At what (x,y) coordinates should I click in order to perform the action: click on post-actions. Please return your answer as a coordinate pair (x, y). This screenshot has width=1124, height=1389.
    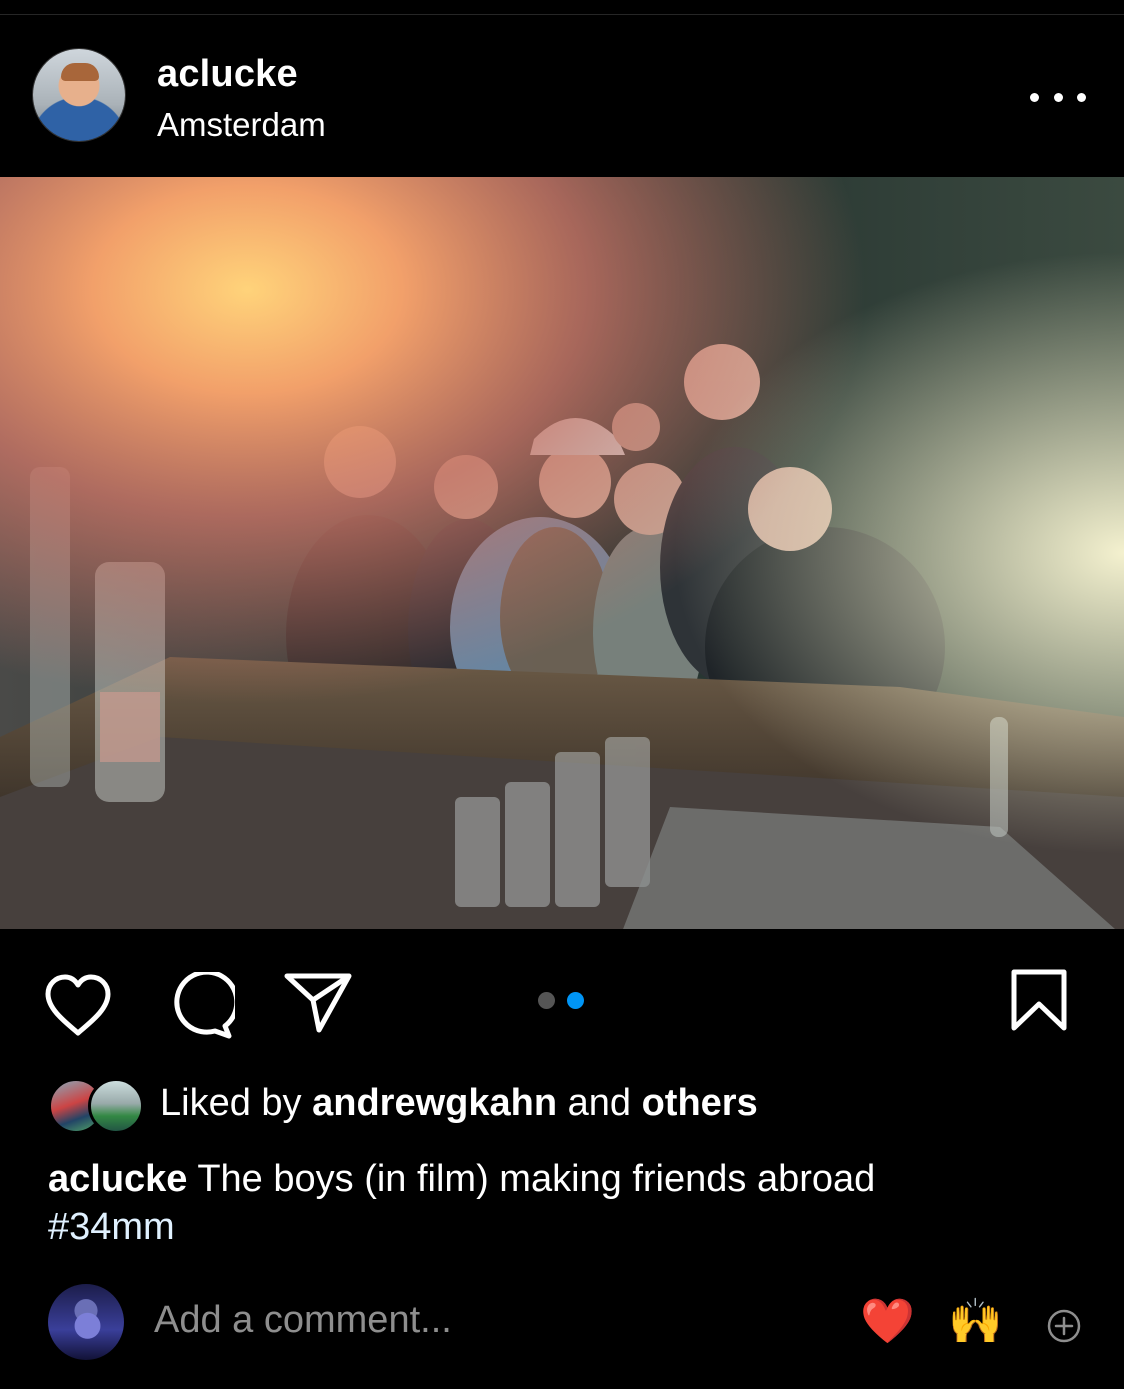
    Looking at the image, I should click on (562, 1000).